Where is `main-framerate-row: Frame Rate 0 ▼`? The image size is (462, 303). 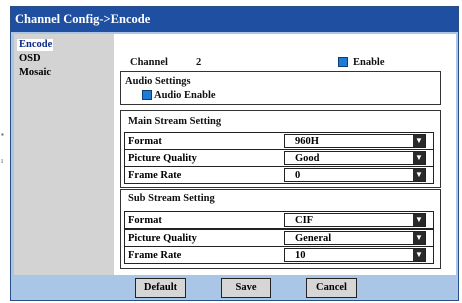
main-framerate-row: Frame Rate 0 ▼ is located at coordinates (279, 175).